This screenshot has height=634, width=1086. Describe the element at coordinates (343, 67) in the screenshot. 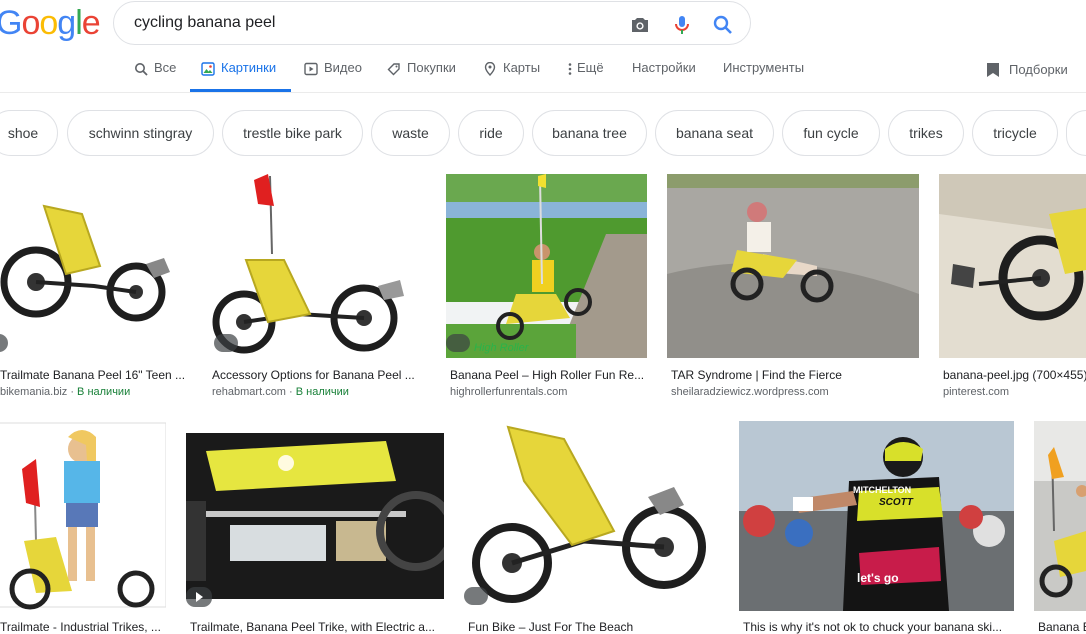

I see `tab-label: Видео` at that location.